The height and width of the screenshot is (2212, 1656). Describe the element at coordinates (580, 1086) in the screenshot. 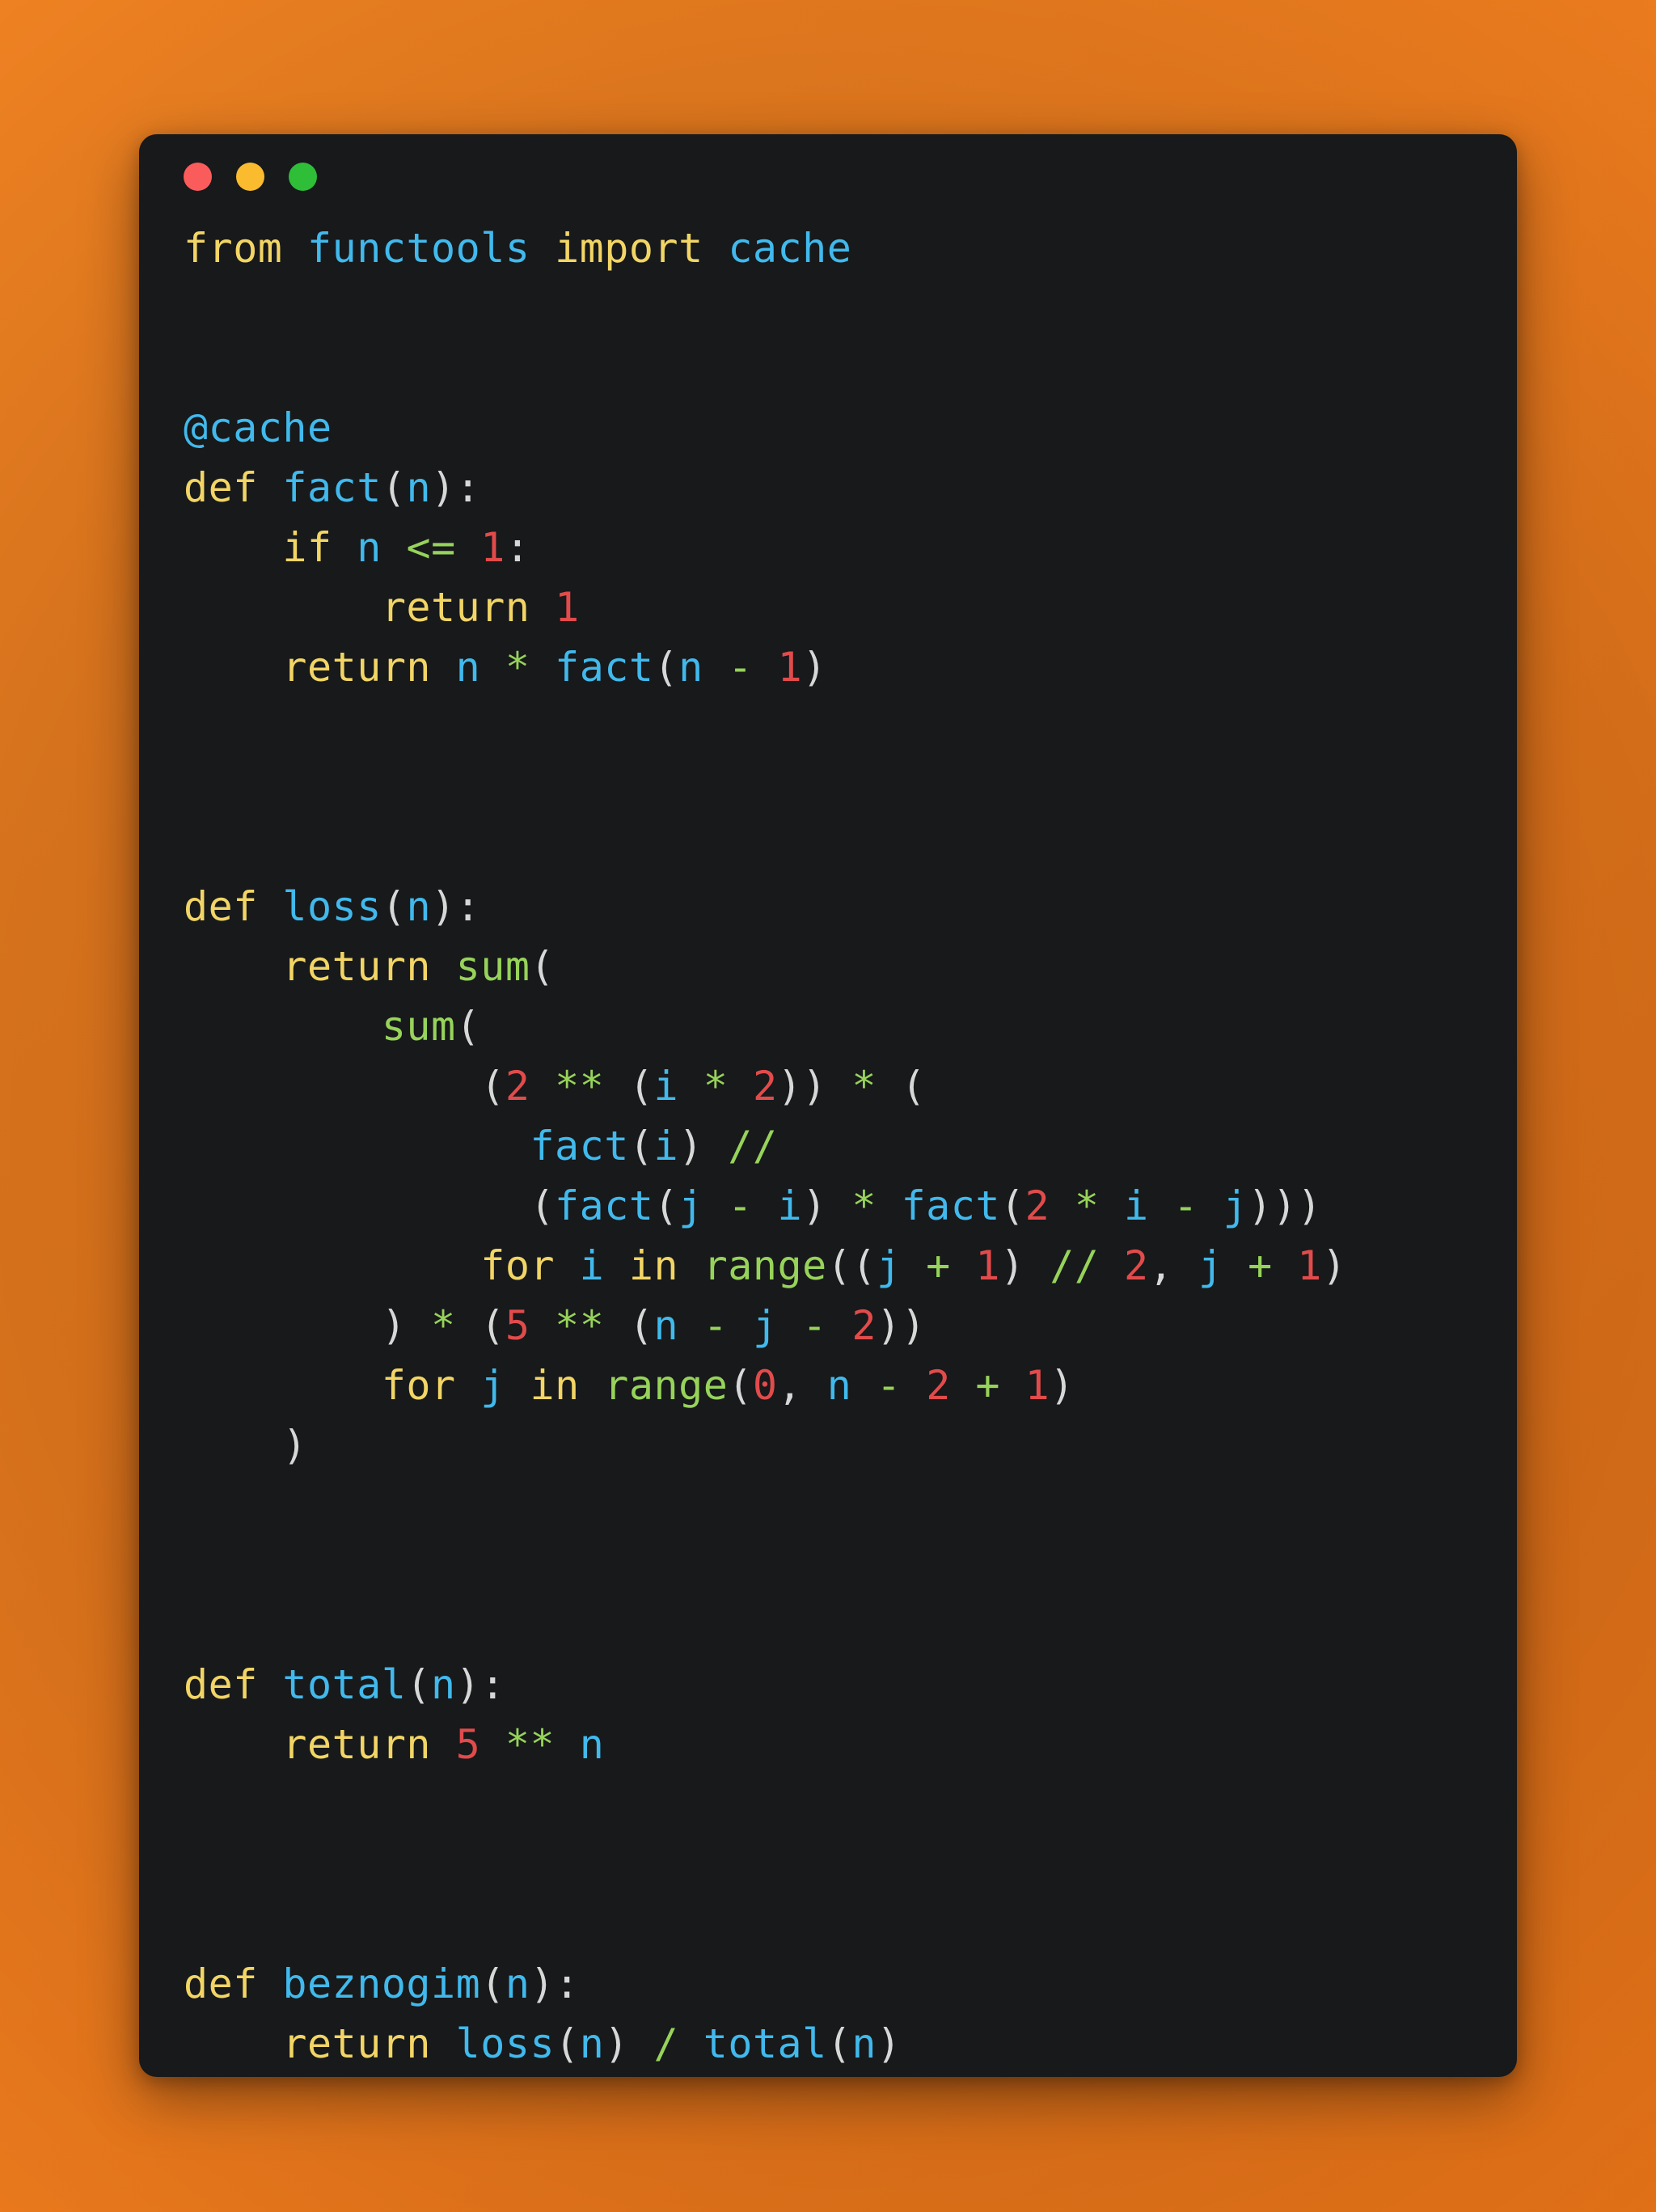

I see `code-token: **` at that location.